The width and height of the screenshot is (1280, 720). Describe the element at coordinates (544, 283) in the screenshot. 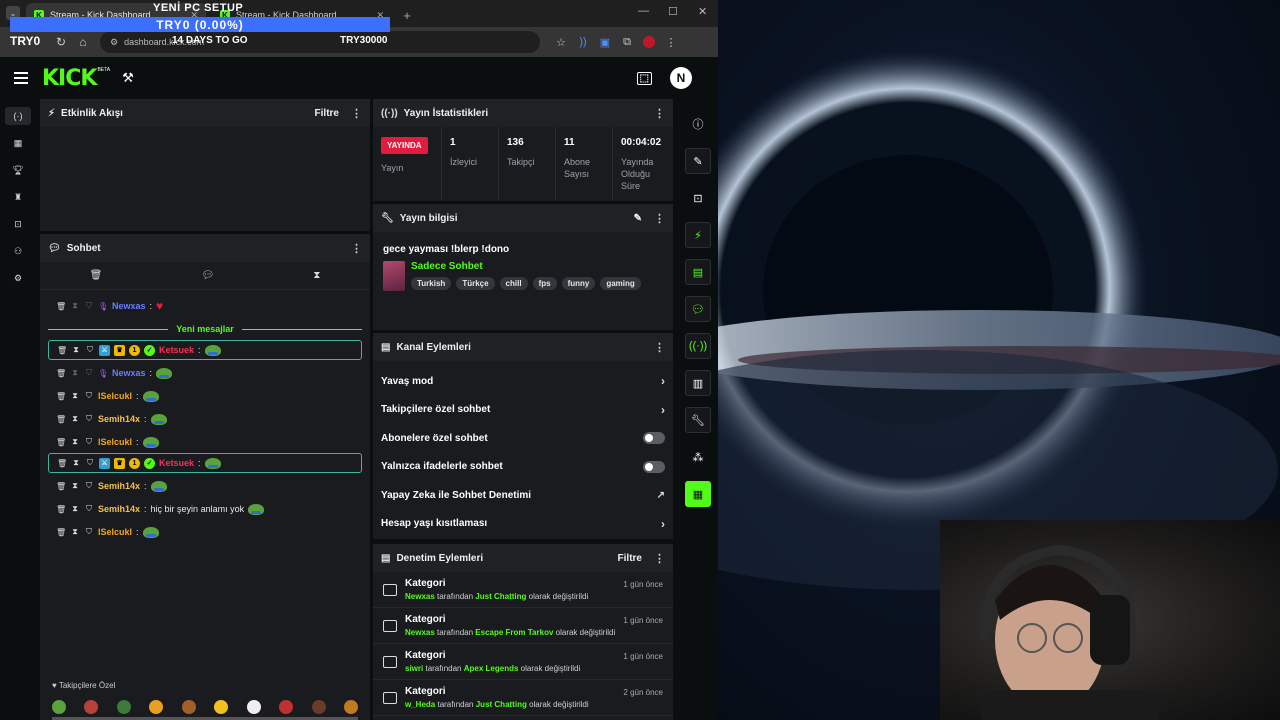

I see `tag: fps` at that location.